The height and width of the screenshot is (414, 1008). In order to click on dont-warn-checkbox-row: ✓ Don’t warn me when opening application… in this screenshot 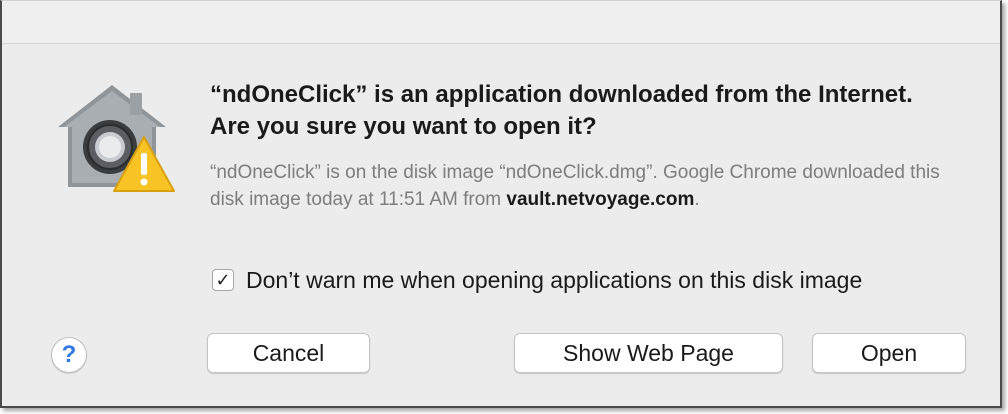, I will do `click(537, 280)`.